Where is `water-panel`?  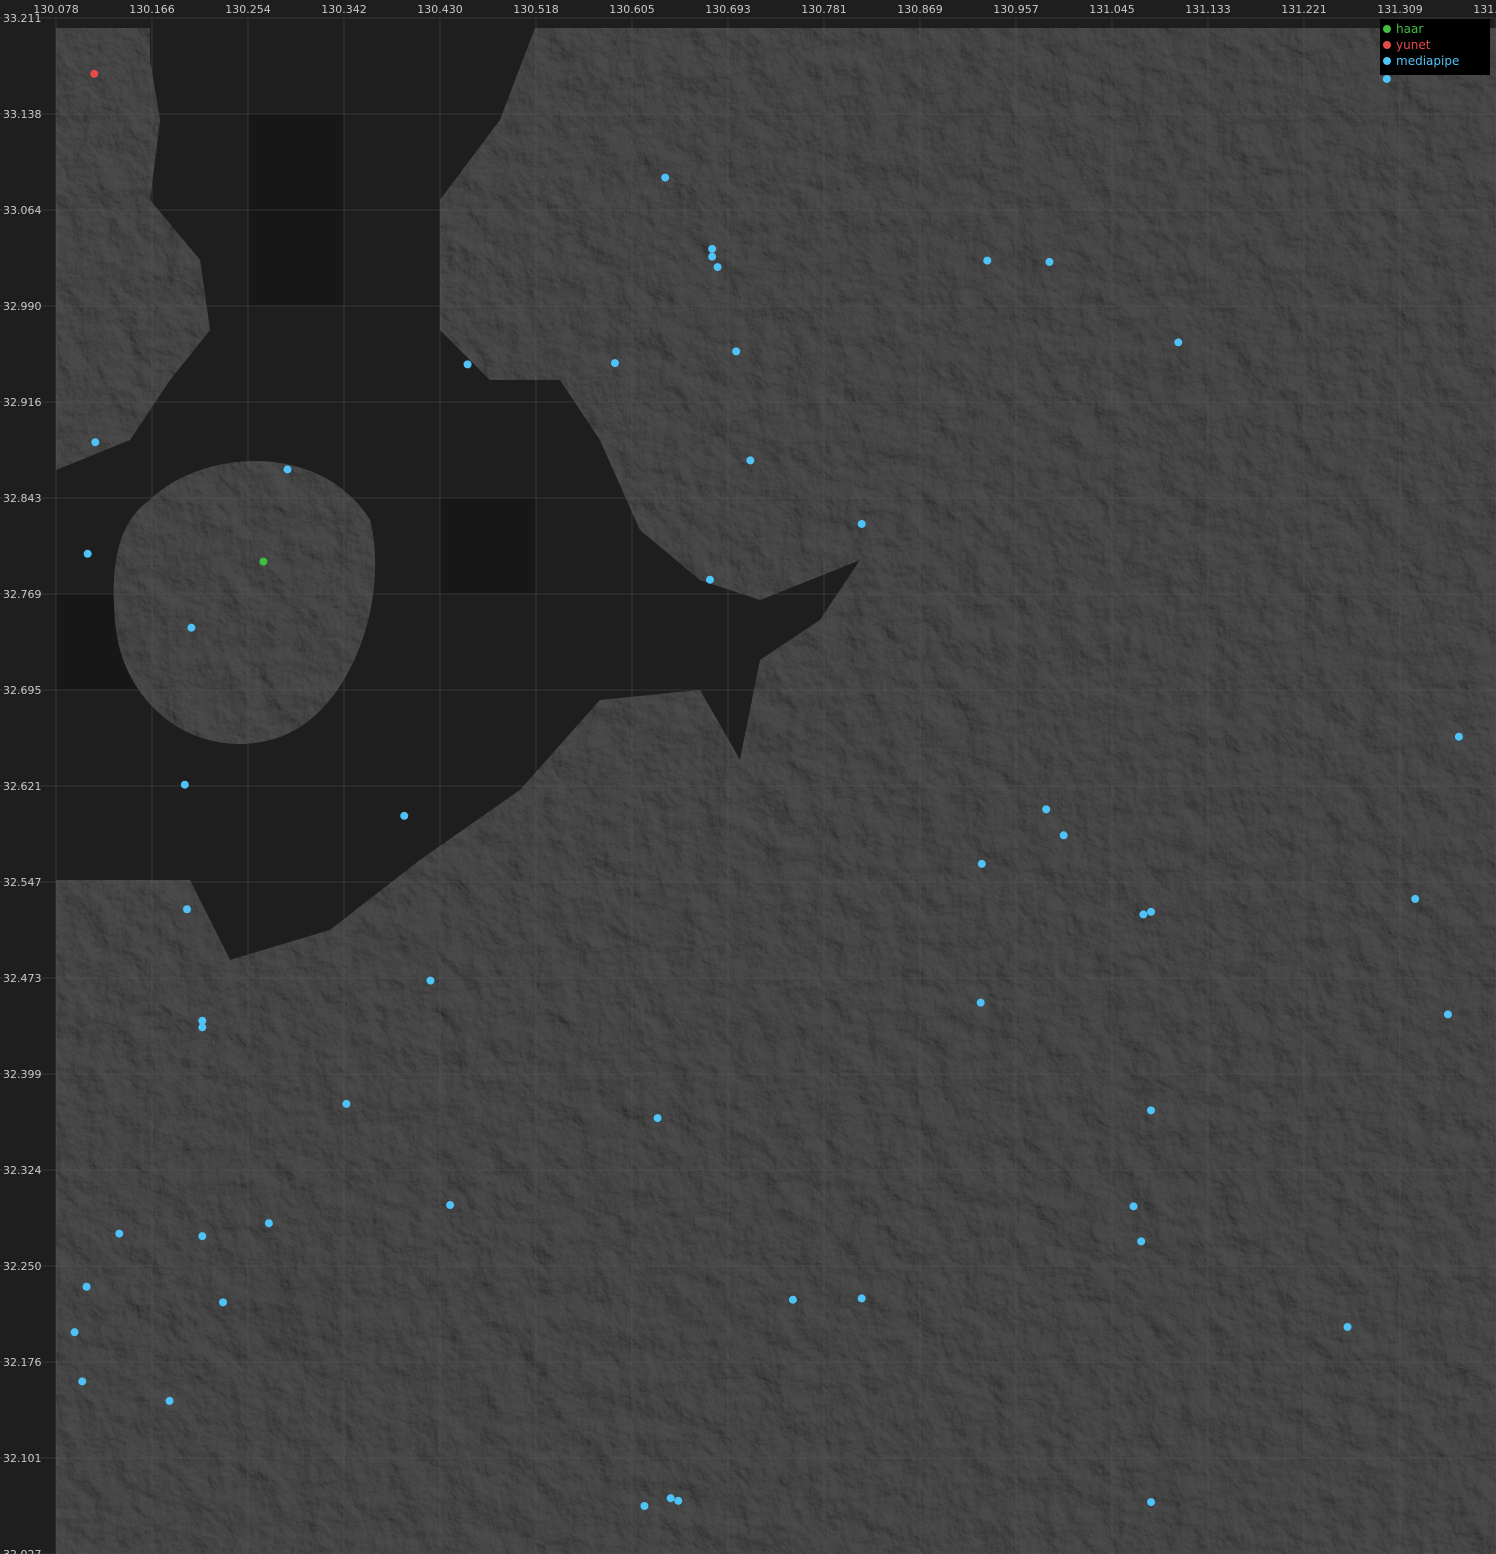
water-panel is located at coordinates (488, 546).